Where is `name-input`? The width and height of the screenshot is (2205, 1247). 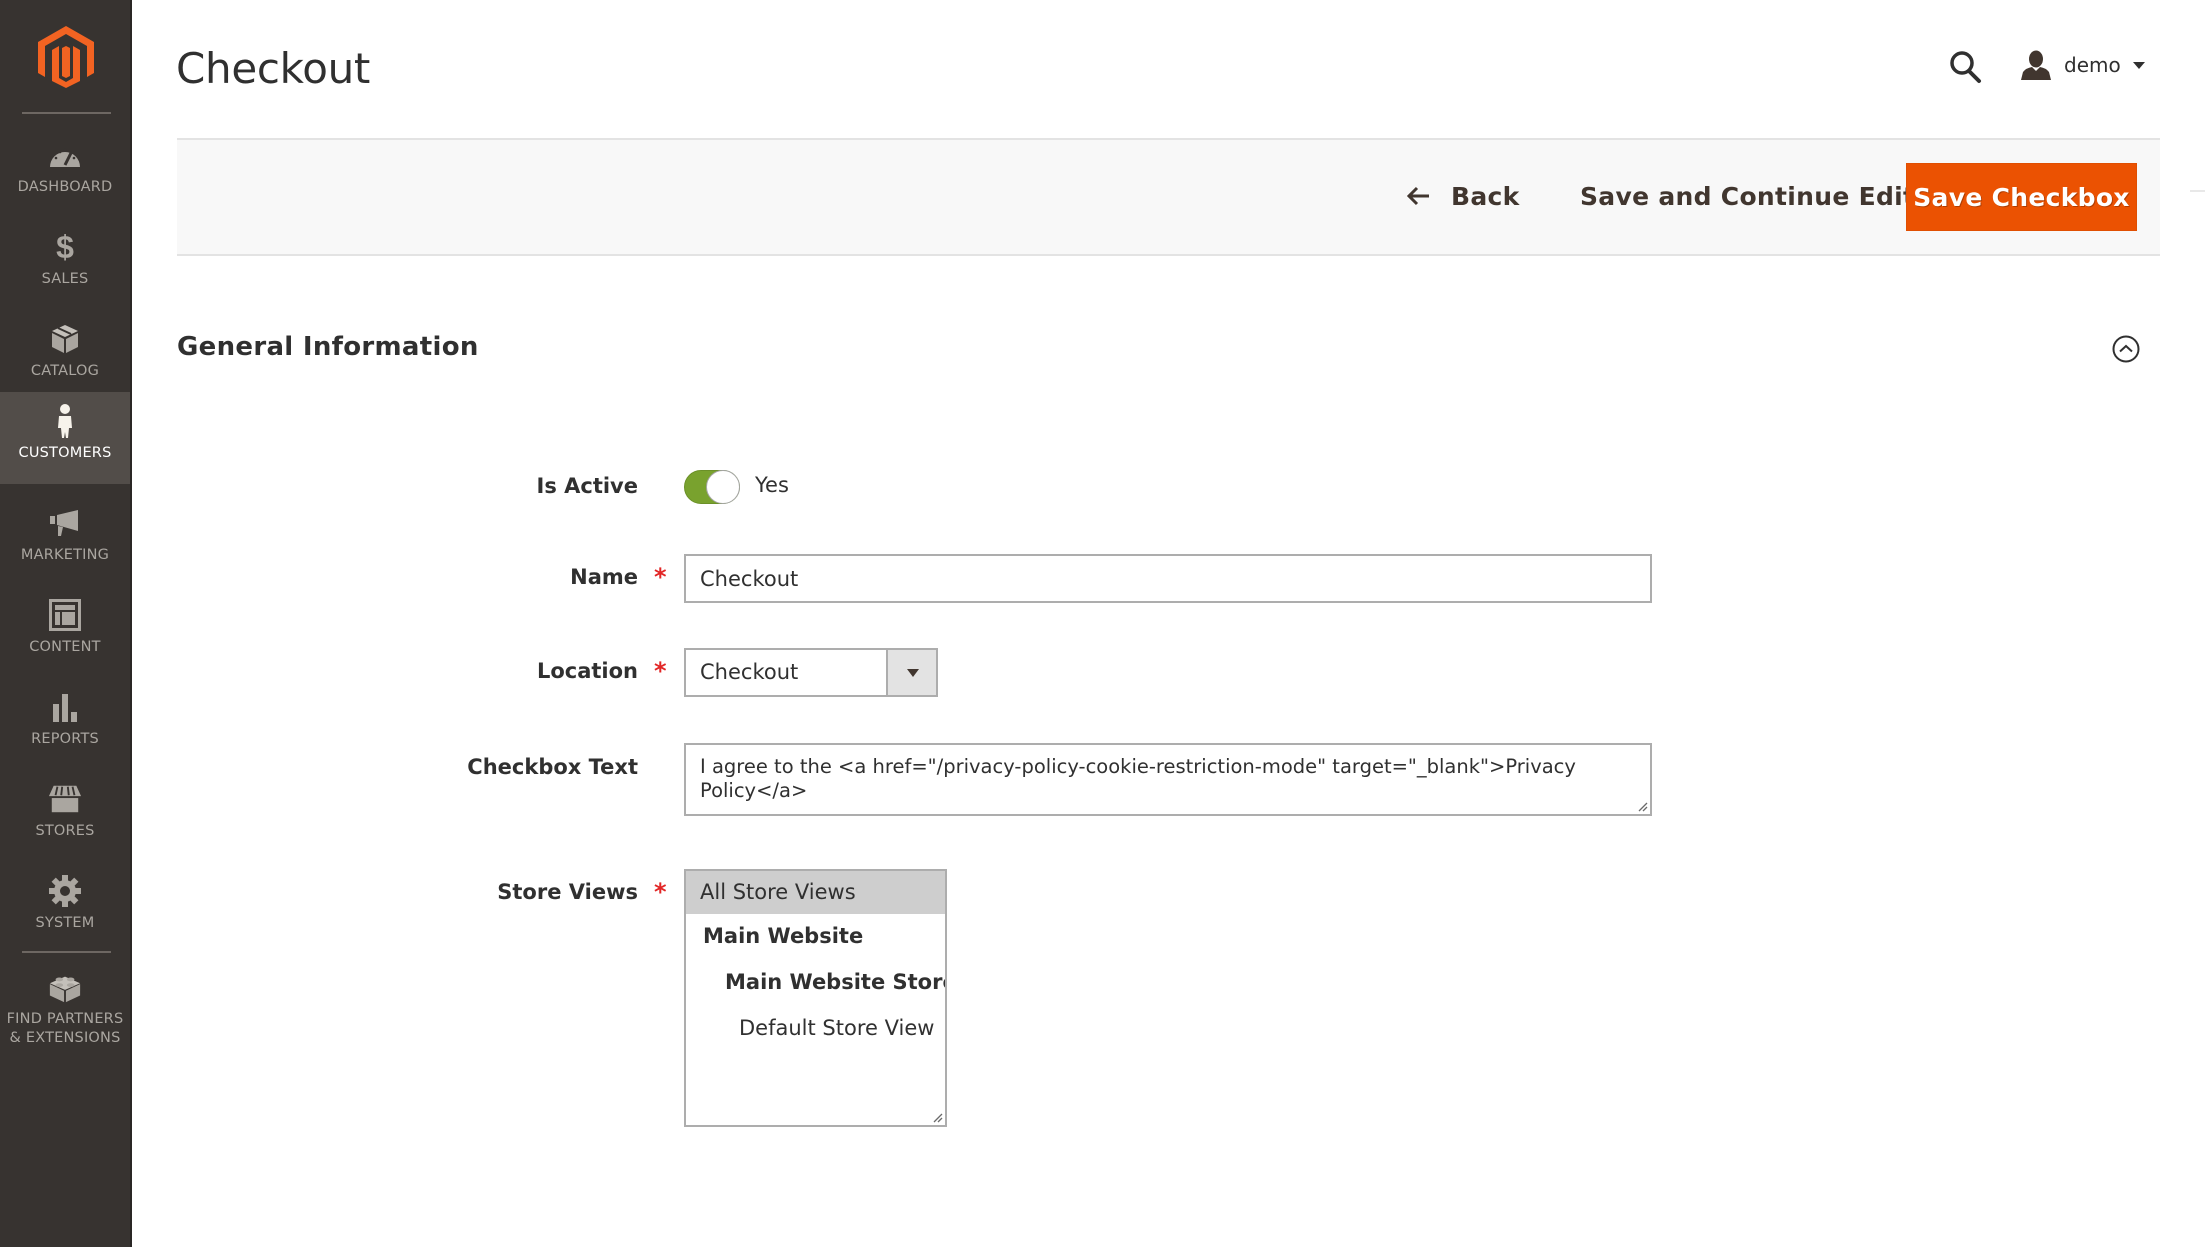
name-input is located at coordinates (1168, 578).